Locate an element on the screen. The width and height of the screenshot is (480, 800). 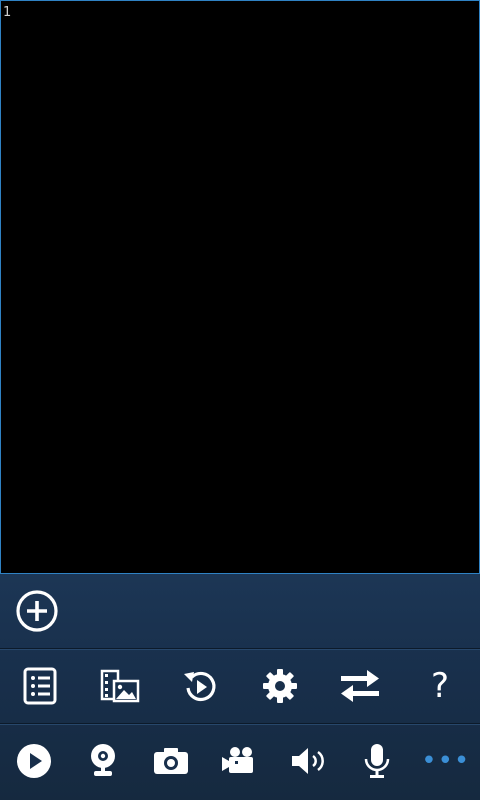
more-button: ••• is located at coordinates (445, 761).